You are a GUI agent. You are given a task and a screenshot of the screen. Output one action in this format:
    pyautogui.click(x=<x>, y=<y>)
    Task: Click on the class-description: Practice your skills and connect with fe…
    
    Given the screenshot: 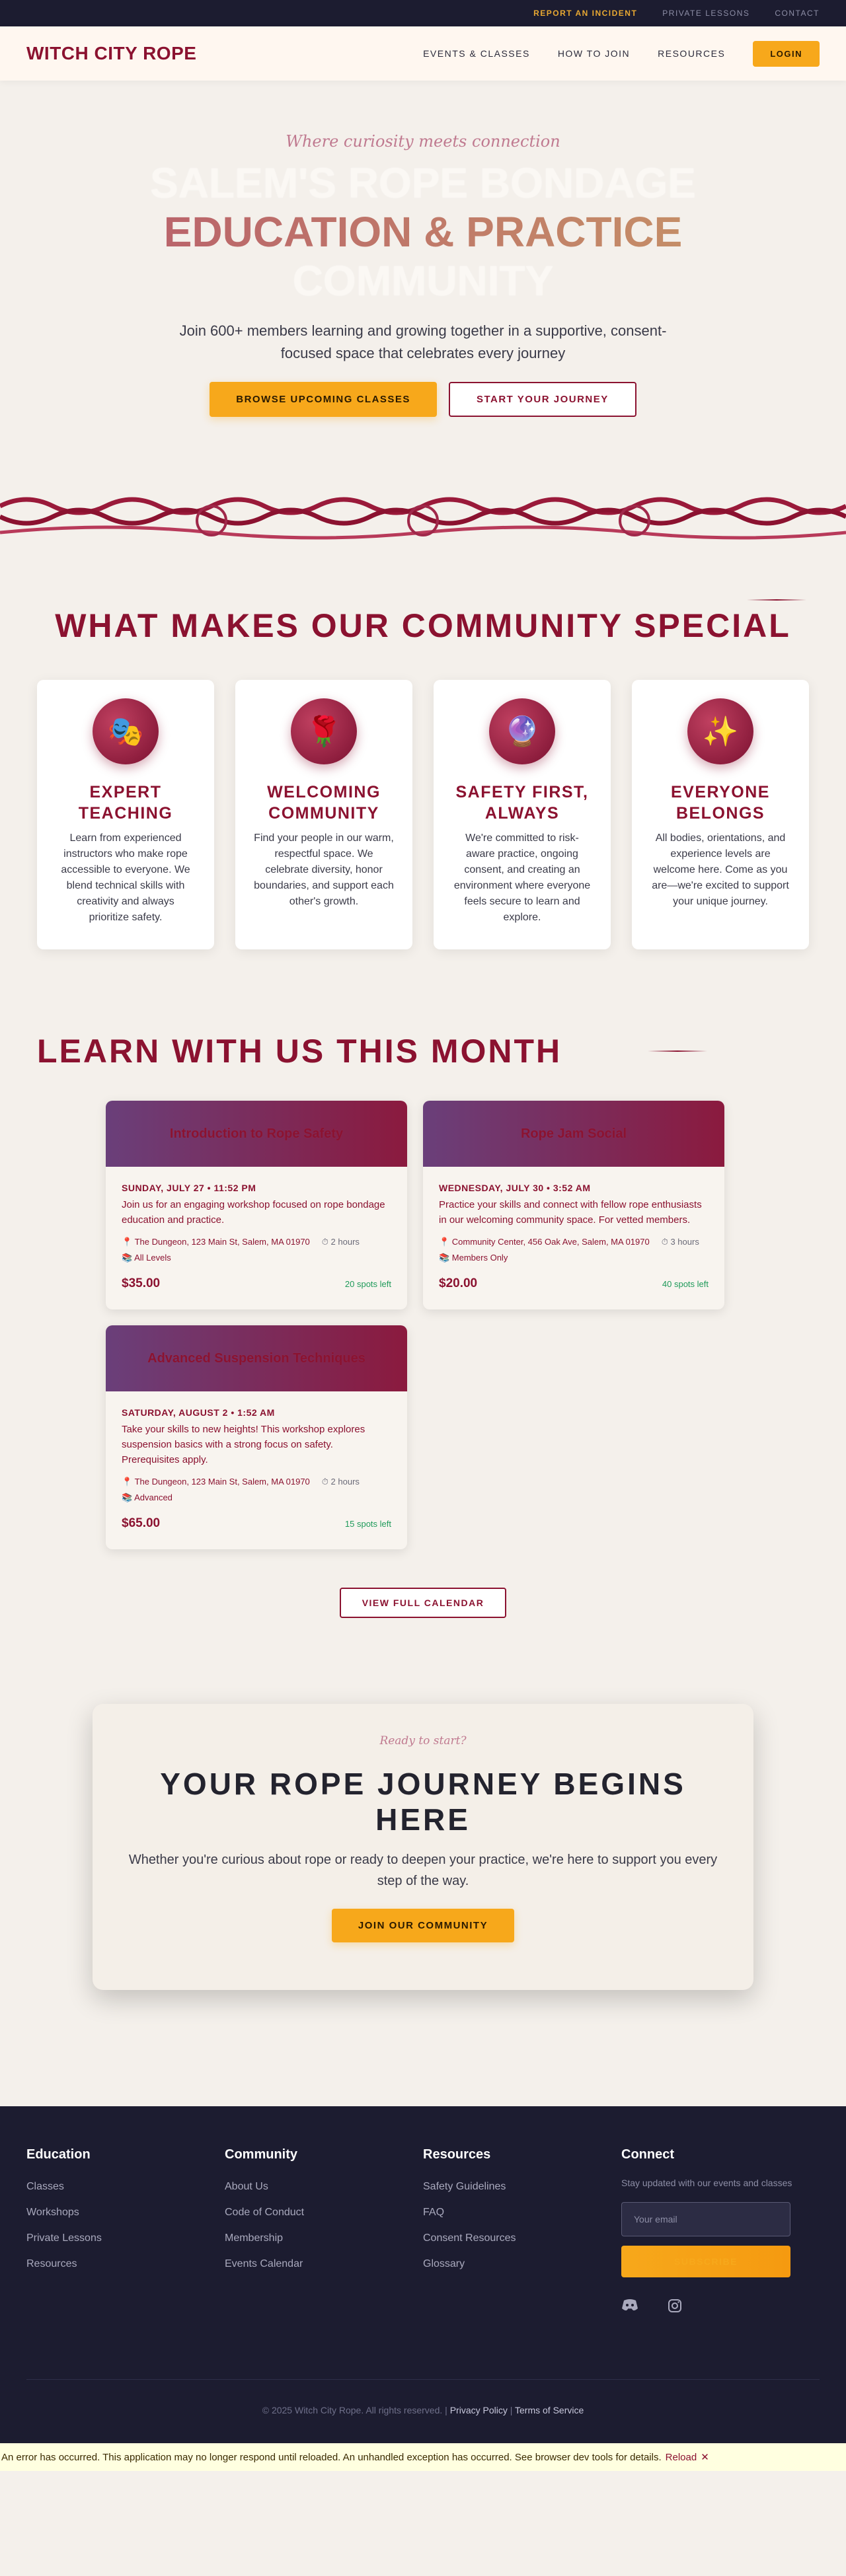 What is the action you would take?
    pyautogui.click(x=570, y=1212)
    